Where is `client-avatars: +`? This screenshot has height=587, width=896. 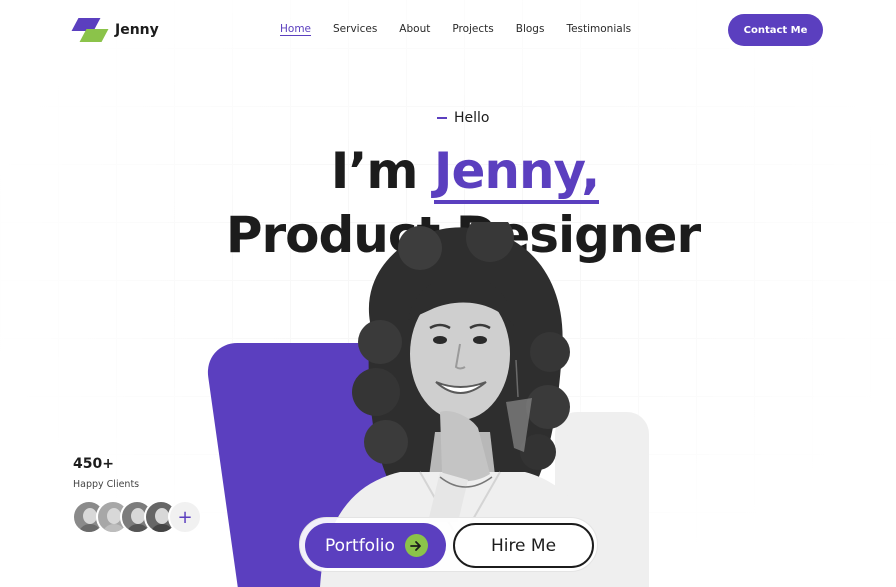
client-avatars: + is located at coordinates (137, 517).